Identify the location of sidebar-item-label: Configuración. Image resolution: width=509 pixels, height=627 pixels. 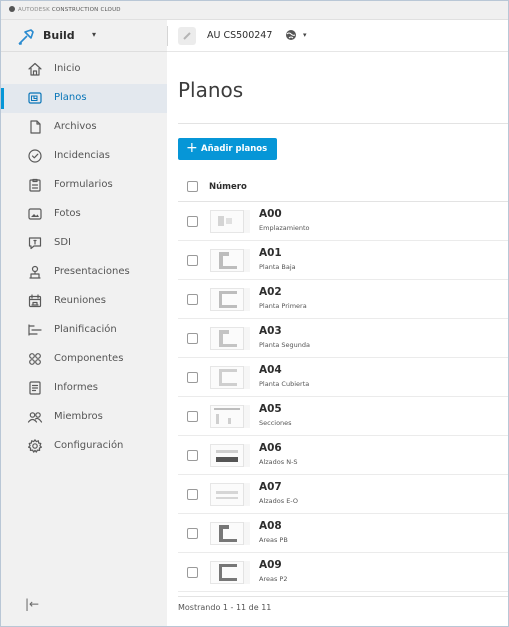
(89, 445).